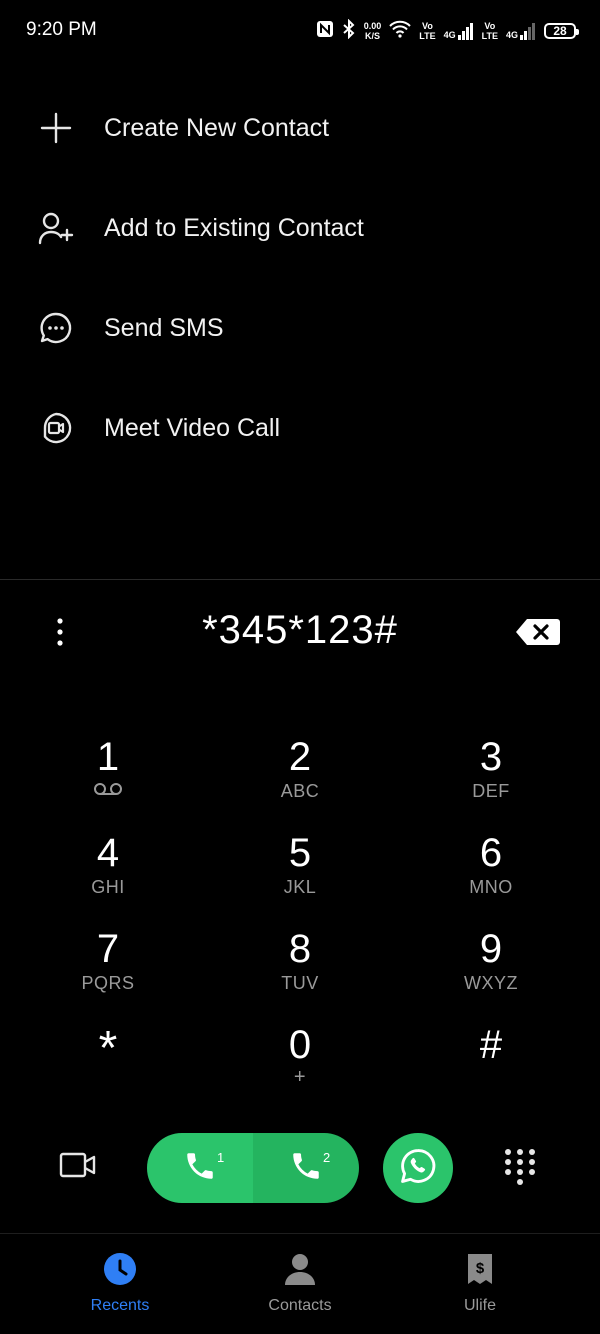  I want to click on key-1: 1, so click(108, 773).